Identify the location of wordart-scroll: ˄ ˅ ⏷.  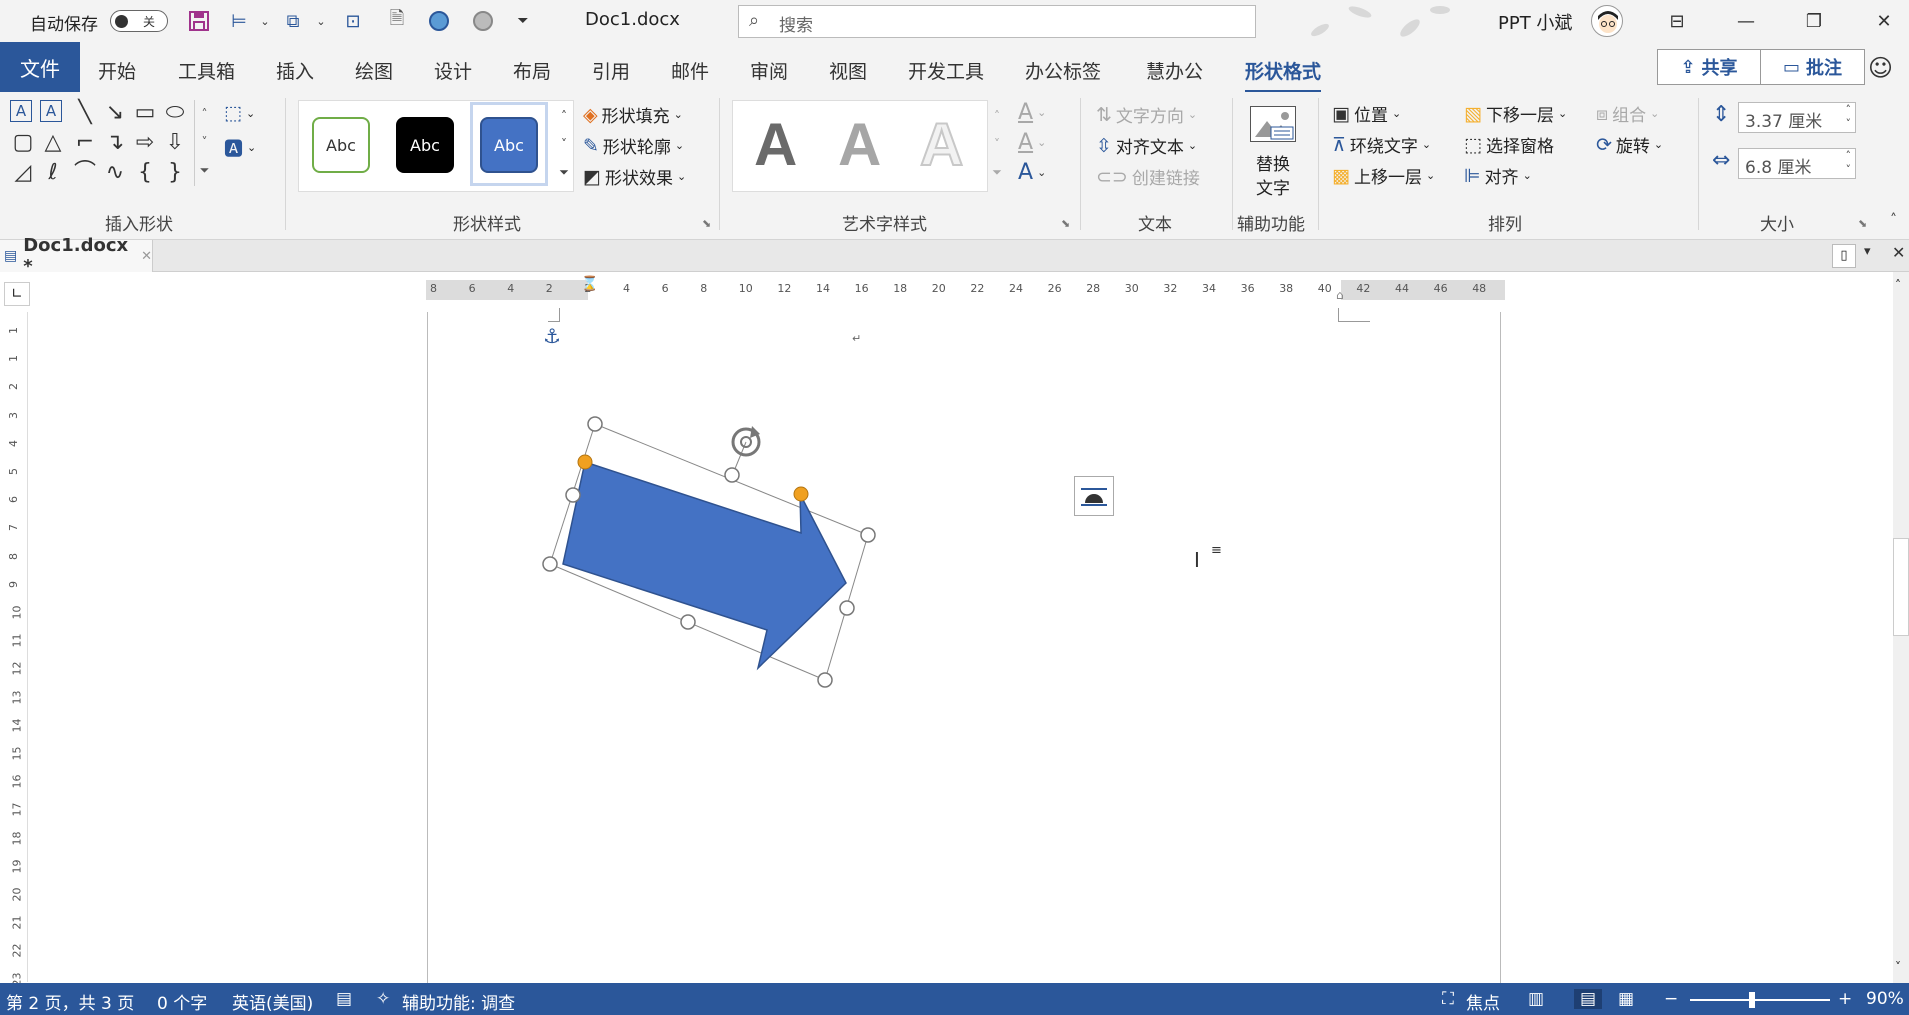
(997, 144).